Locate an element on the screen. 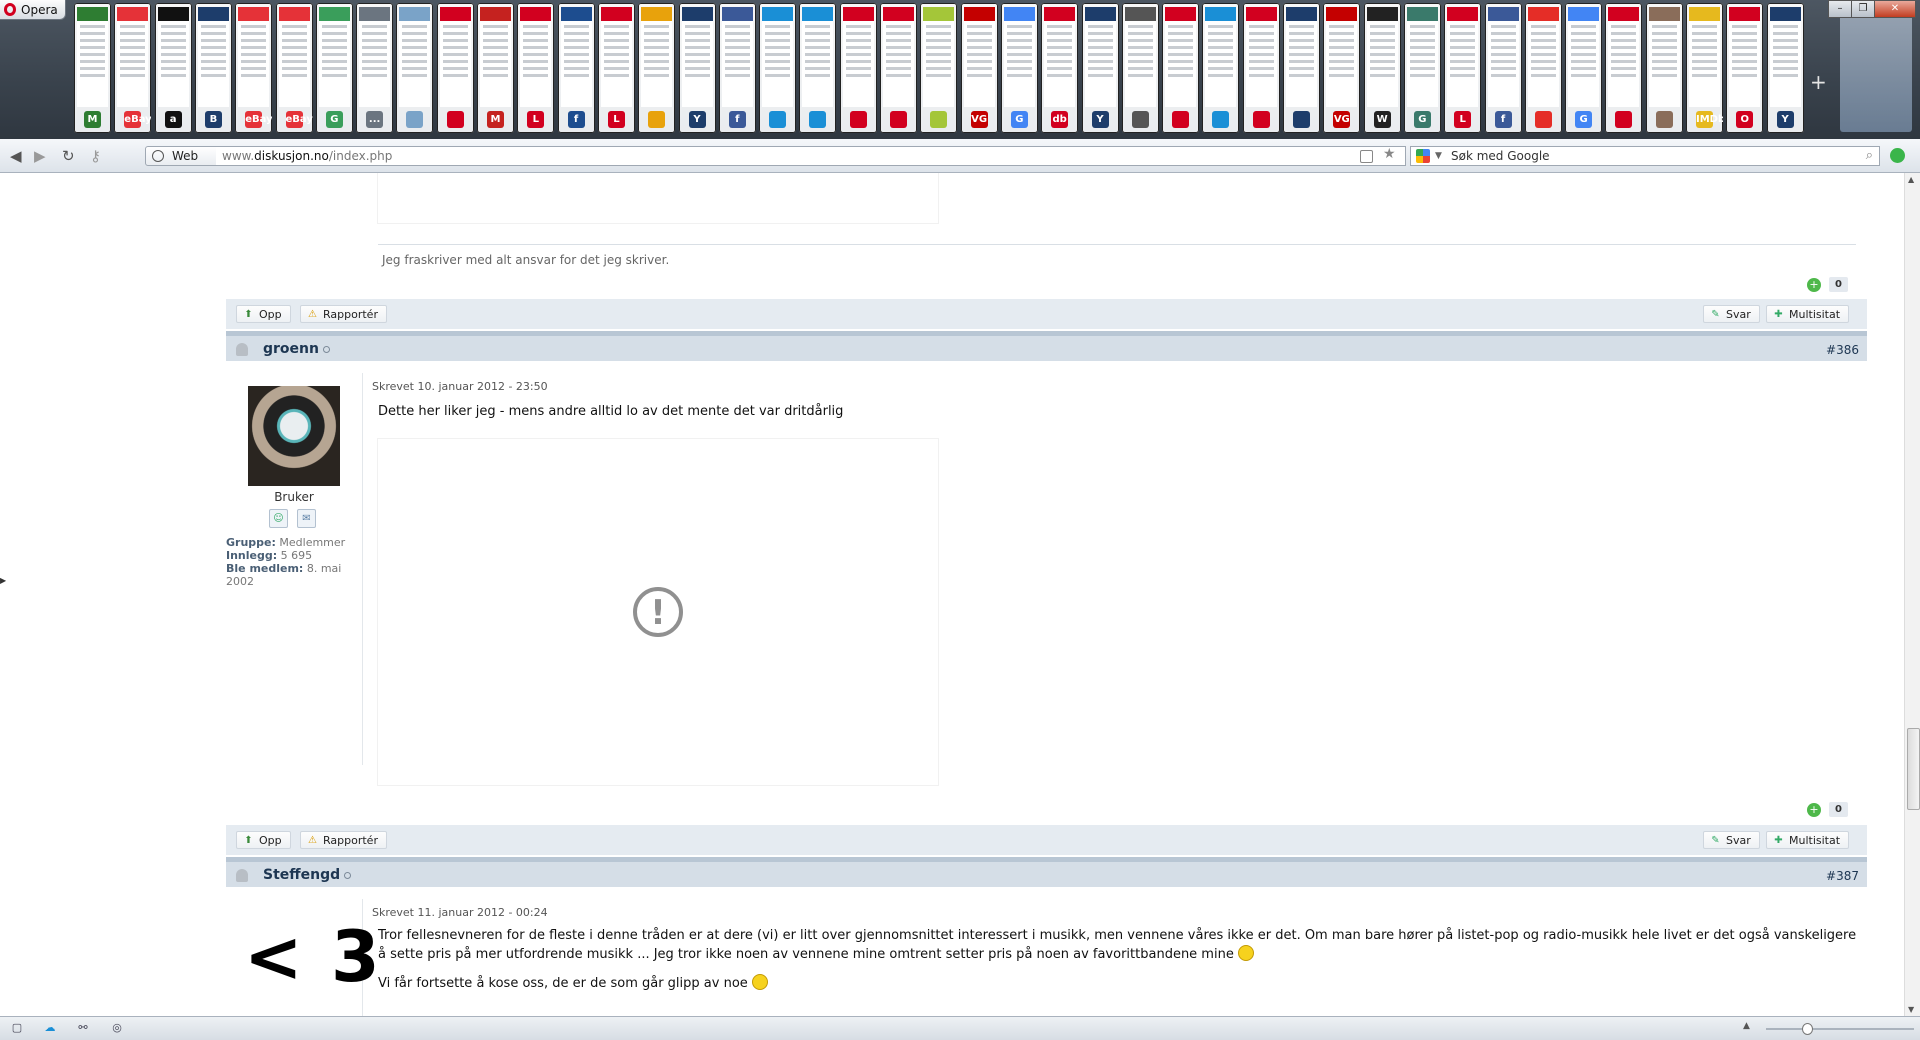 Image resolution: width=1920 pixels, height=1040 pixels. tab-thumbnail: B is located at coordinates (213, 68).